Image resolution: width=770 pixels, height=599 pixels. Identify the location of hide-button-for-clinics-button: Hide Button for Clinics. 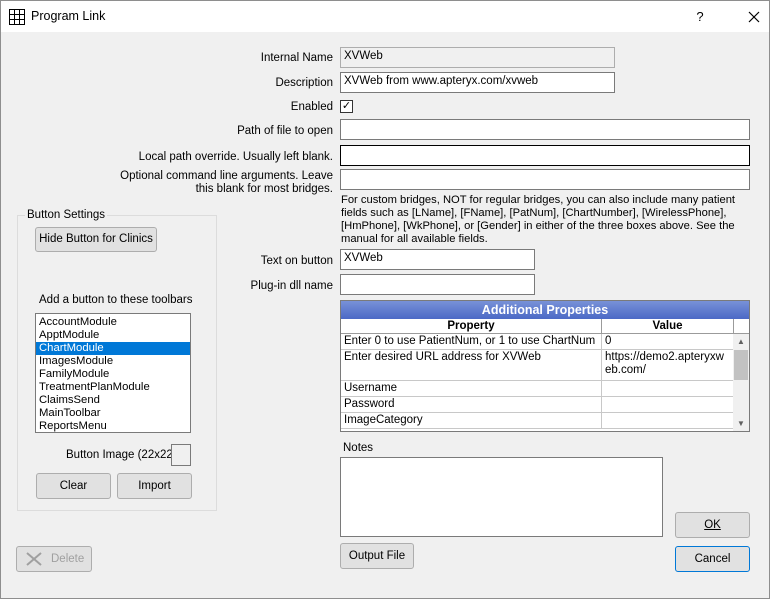
(96, 239).